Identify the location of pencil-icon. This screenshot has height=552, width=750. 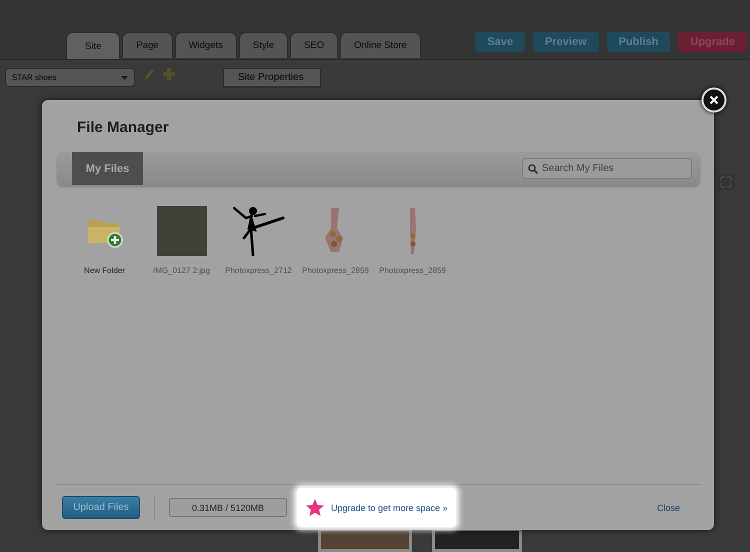
(149, 75).